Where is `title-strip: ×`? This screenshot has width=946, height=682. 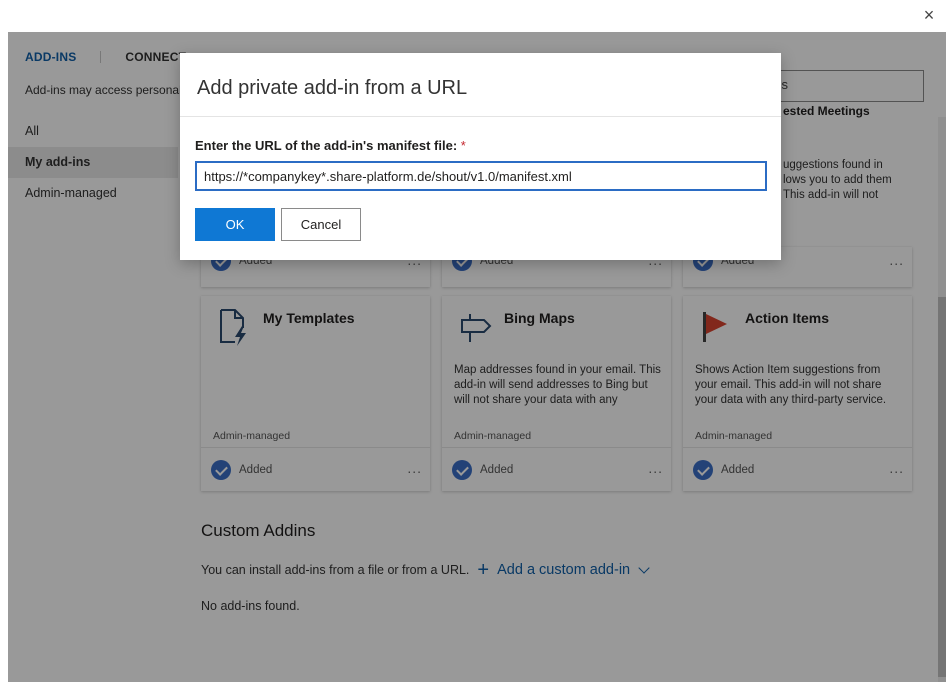 title-strip: × is located at coordinates (473, 16).